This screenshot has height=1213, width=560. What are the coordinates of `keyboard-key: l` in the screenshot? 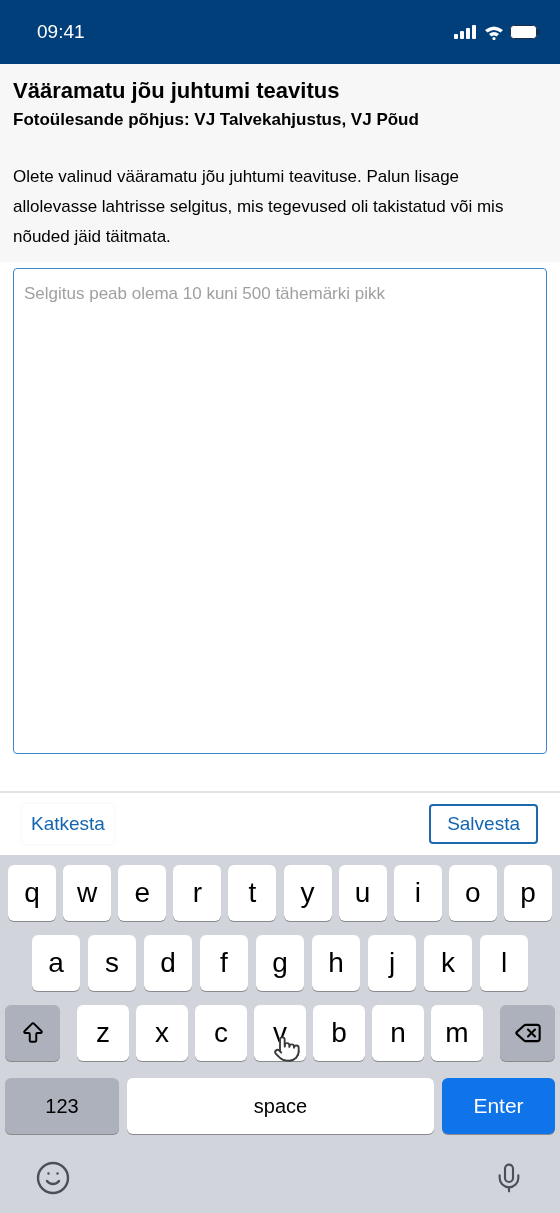 It's located at (504, 963).